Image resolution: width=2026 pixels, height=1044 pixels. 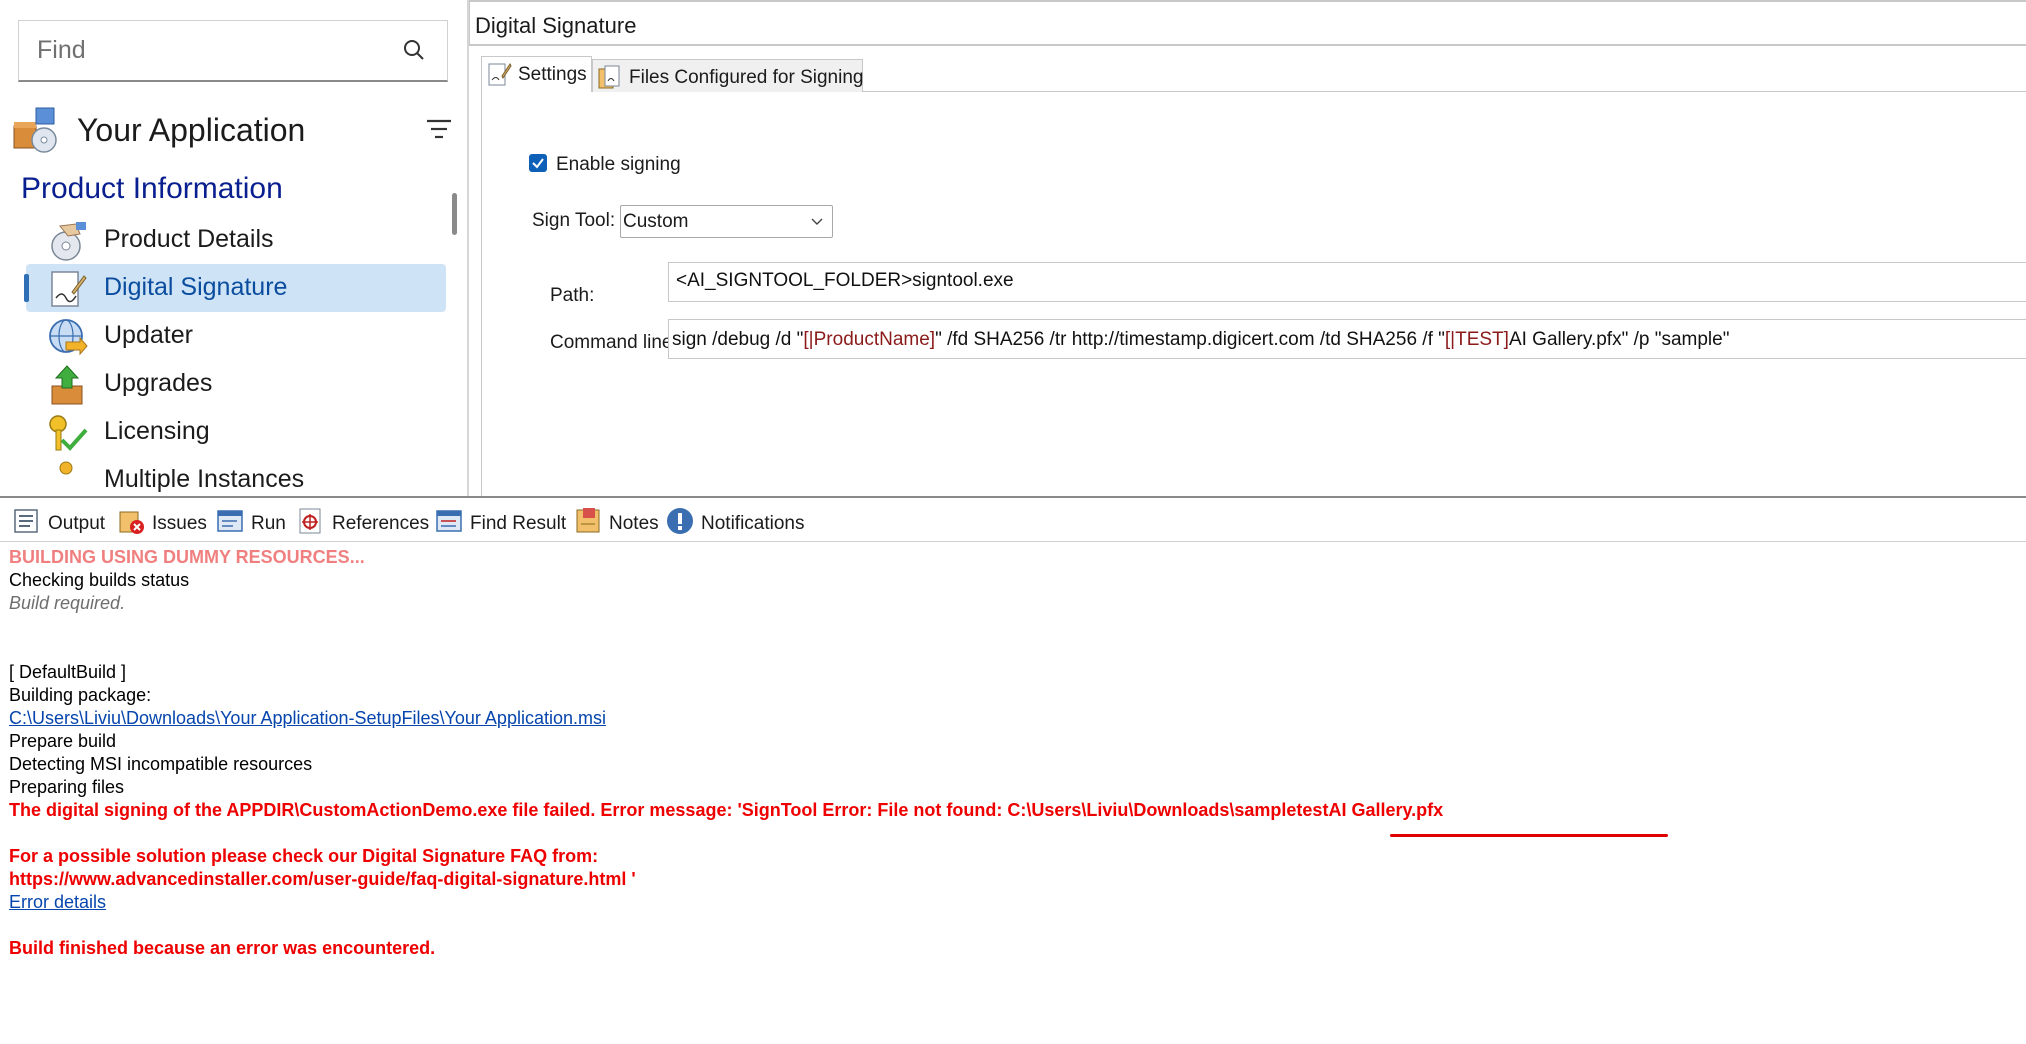 What do you see at coordinates (236, 432) in the screenshot?
I see `sidebar-item-licensing: Licensing` at bounding box center [236, 432].